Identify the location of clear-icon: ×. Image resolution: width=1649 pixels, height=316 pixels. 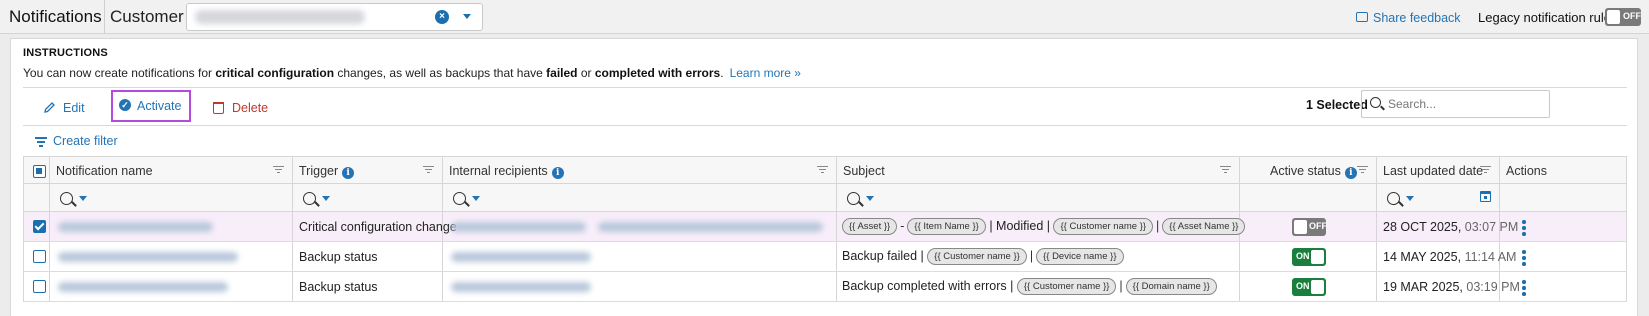
(442, 17).